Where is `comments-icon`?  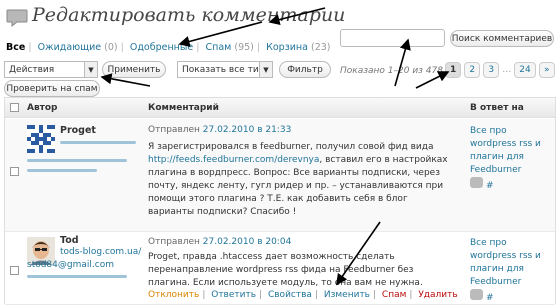 comments-icon is located at coordinates (17, 18).